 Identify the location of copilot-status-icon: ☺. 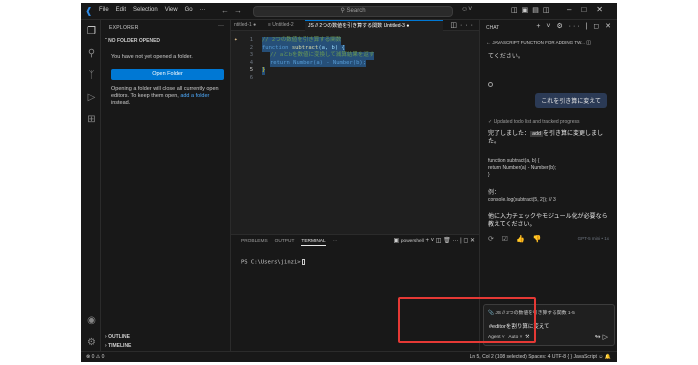
(600, 357).